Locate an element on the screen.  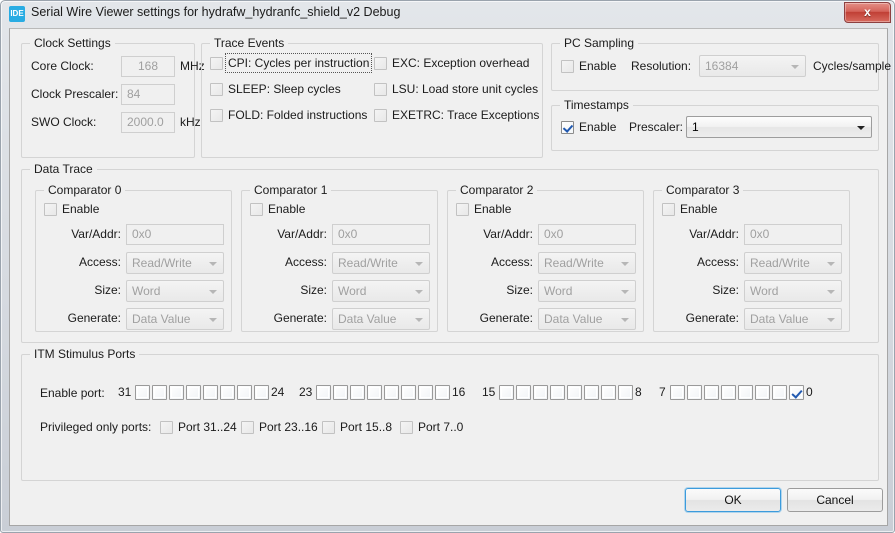
cancel-button: Cancel is located at coordinates (835, 500).